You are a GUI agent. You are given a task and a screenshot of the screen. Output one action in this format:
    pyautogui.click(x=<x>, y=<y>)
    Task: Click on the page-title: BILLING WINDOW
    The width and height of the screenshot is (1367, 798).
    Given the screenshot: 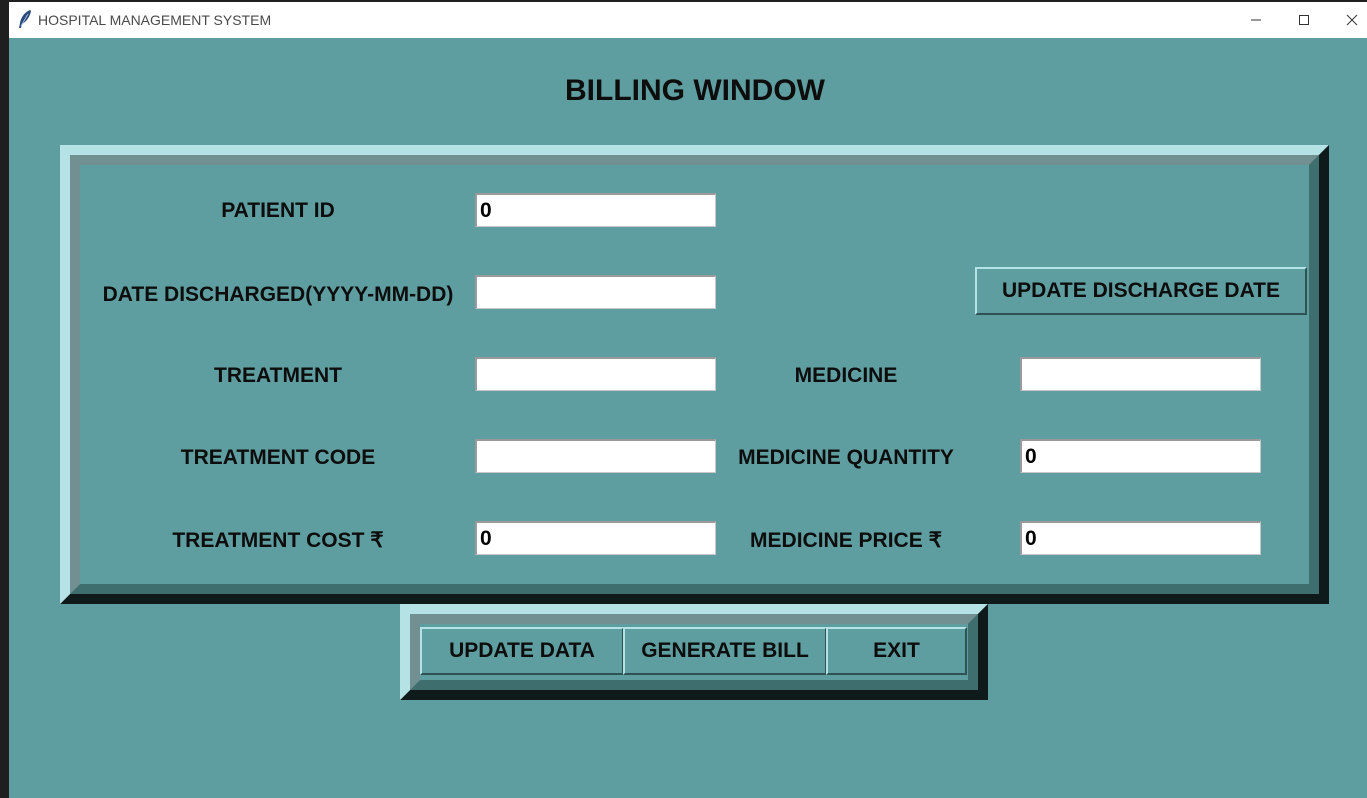 What is the action you would take?
    pyautogui.click(x=695, y=90)
    